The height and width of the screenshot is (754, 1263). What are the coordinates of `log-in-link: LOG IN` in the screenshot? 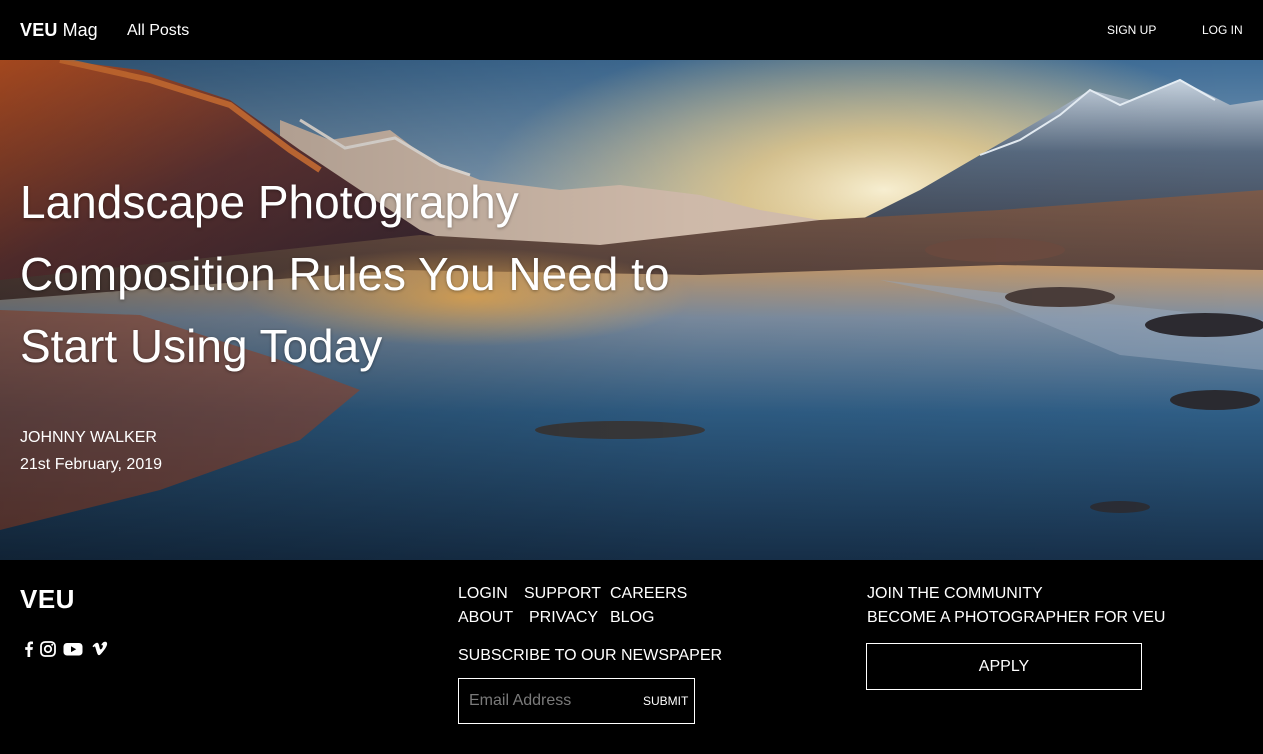 It's located at (1222, 30).